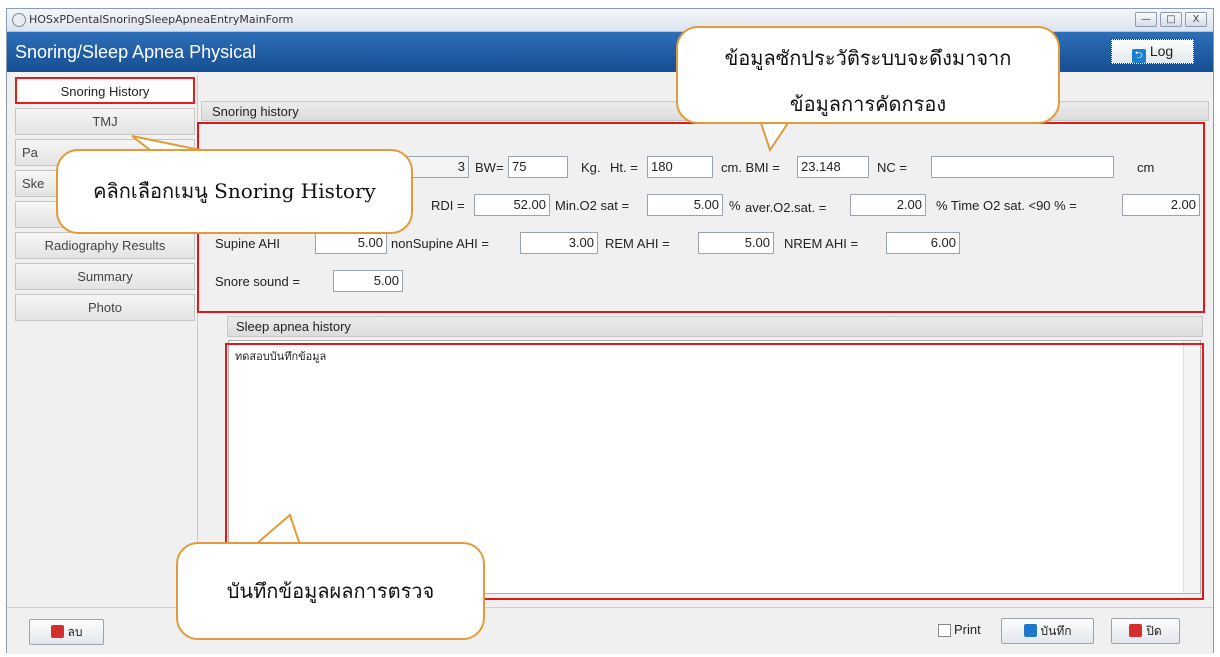 The height and width of the screenshot is (657, 1220). I want to click on left-callout-tail, so click(166, 143).